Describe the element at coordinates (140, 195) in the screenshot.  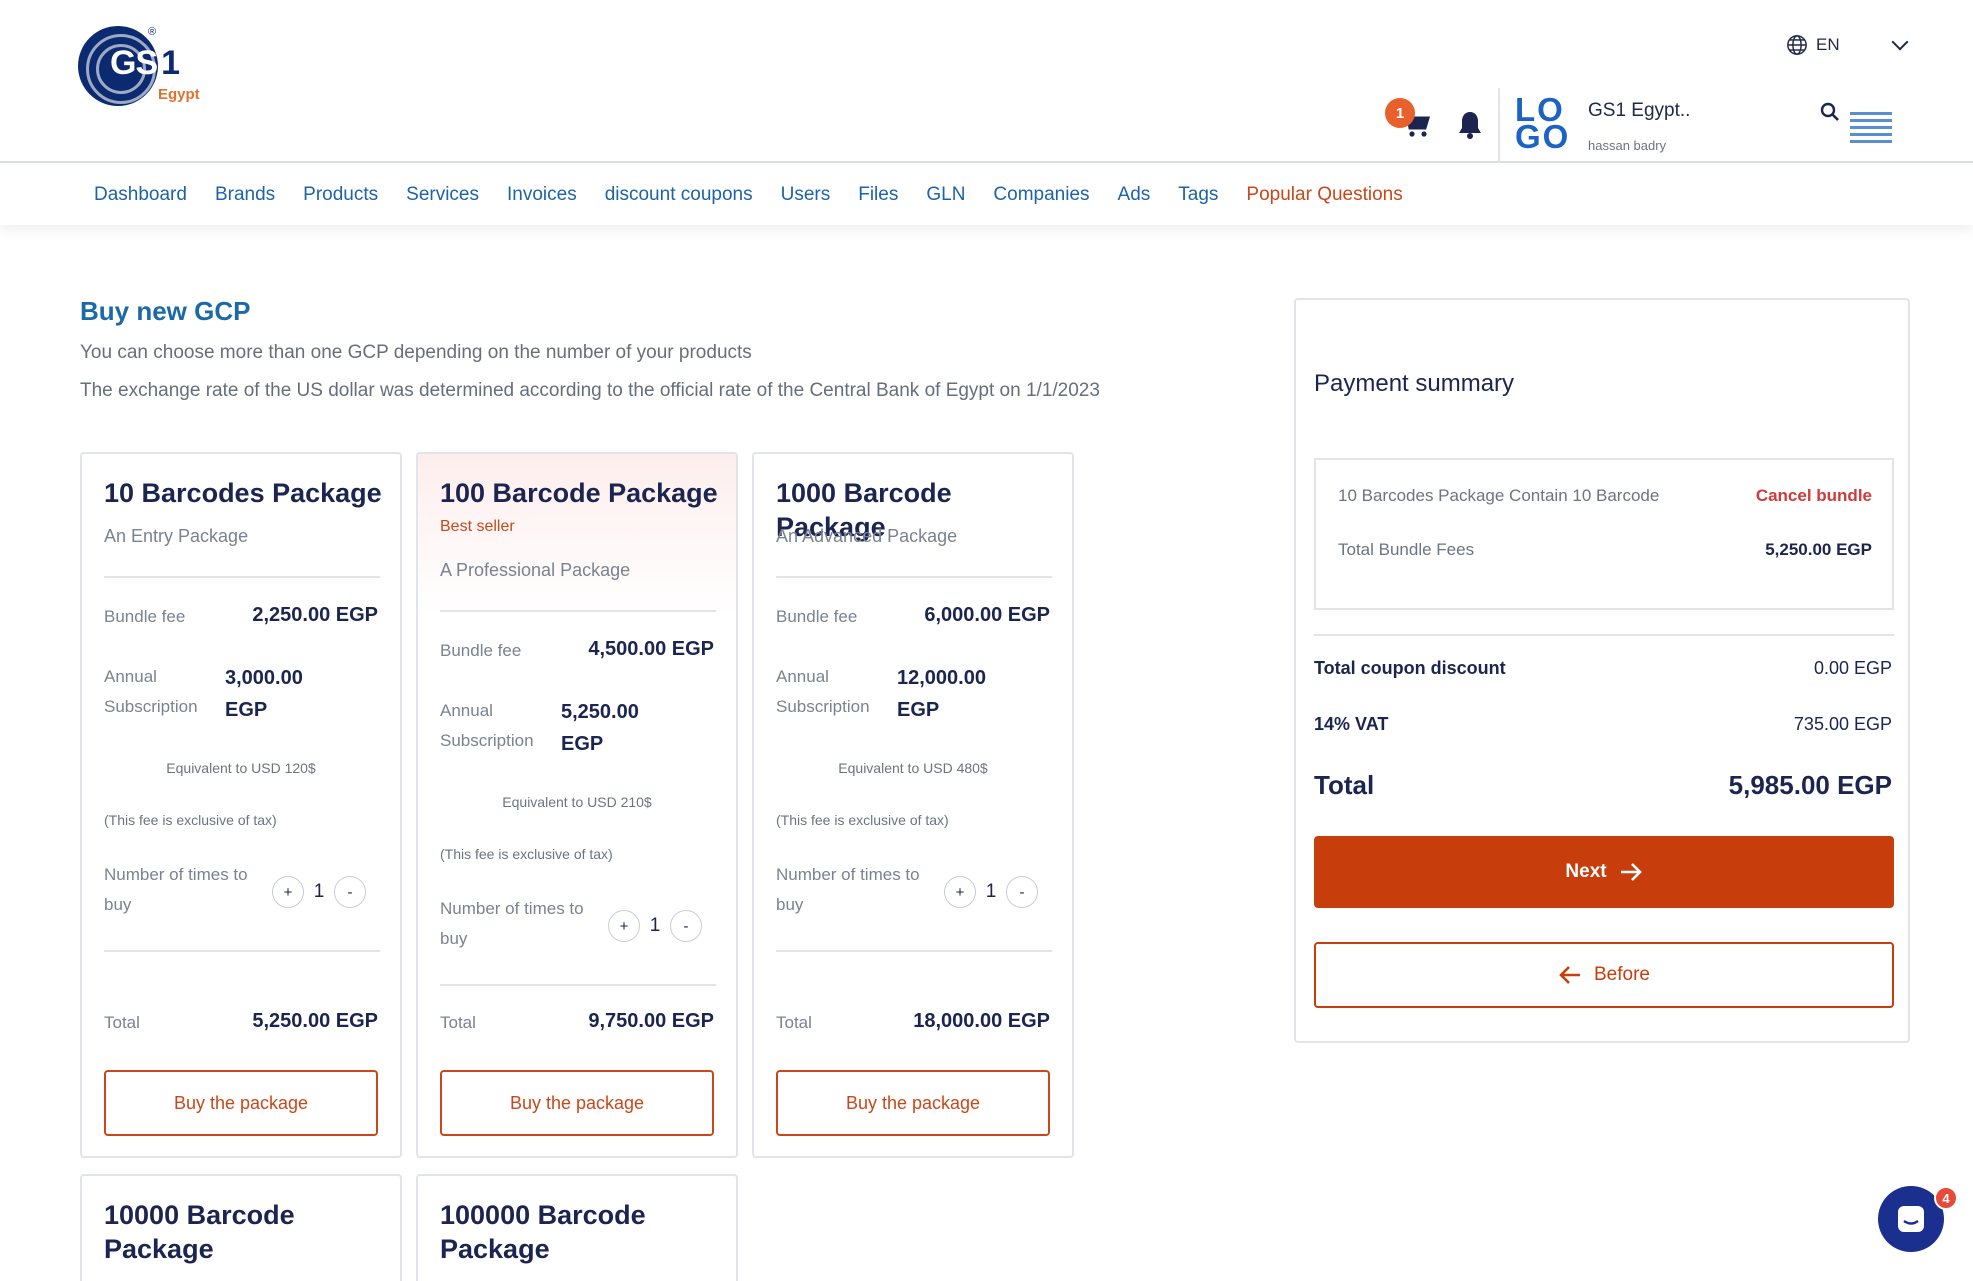
I see `nav-dashboard: Dashboard` at that location.